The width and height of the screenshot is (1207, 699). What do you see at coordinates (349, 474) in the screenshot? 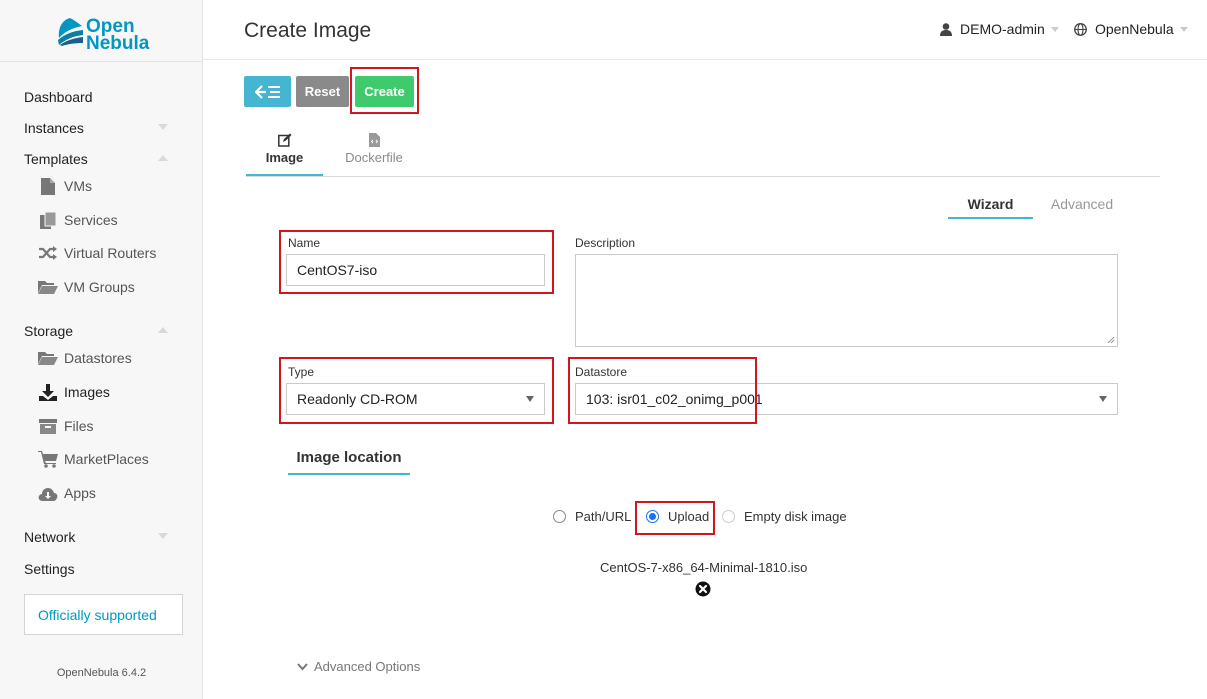
I see `image-location-underline` at bounding box center [349, 474].